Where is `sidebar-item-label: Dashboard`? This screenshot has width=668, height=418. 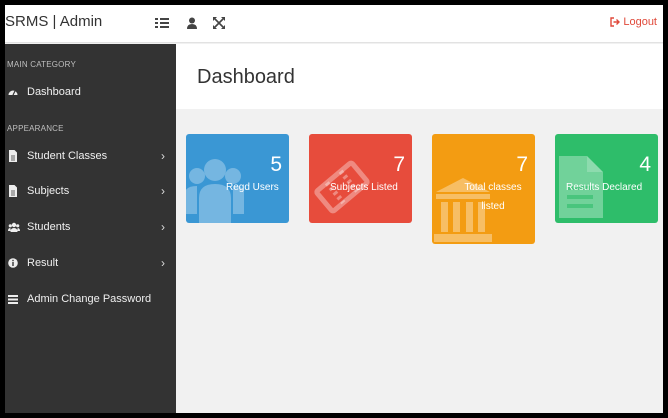
sidebar-item-label: Dashboard is located at coordinates (54, 92).